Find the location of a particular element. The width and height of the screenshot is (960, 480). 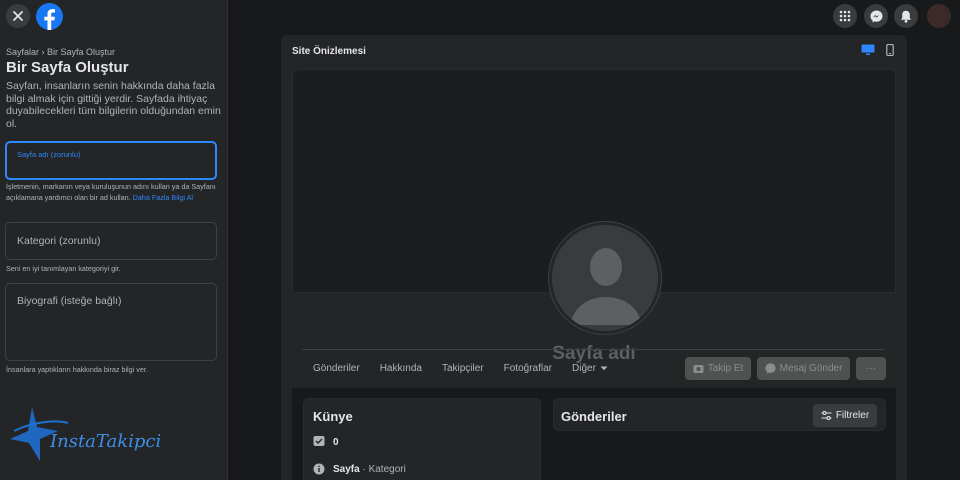

account-avatar is located at coordinates (939, 16).